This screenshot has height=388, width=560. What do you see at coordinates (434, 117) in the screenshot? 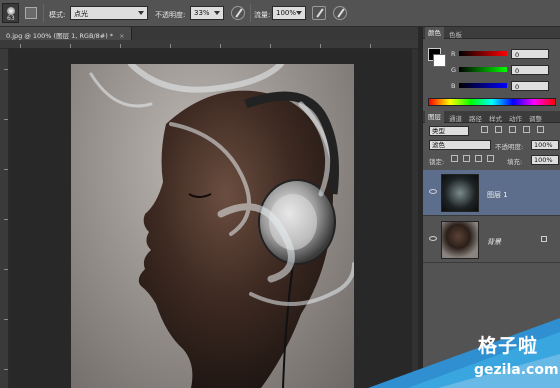
I see `tab-layers: 图层` at bounding box center [434, 117].